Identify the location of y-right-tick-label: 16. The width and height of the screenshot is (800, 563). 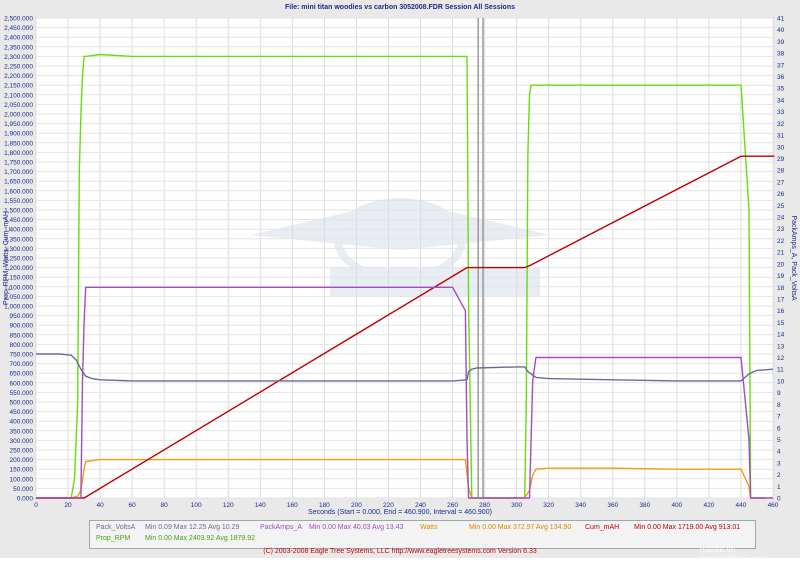
(781, 311).